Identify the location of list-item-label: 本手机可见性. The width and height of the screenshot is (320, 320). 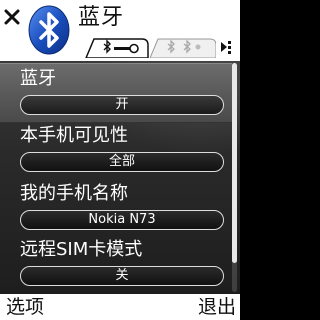
(74, 135).